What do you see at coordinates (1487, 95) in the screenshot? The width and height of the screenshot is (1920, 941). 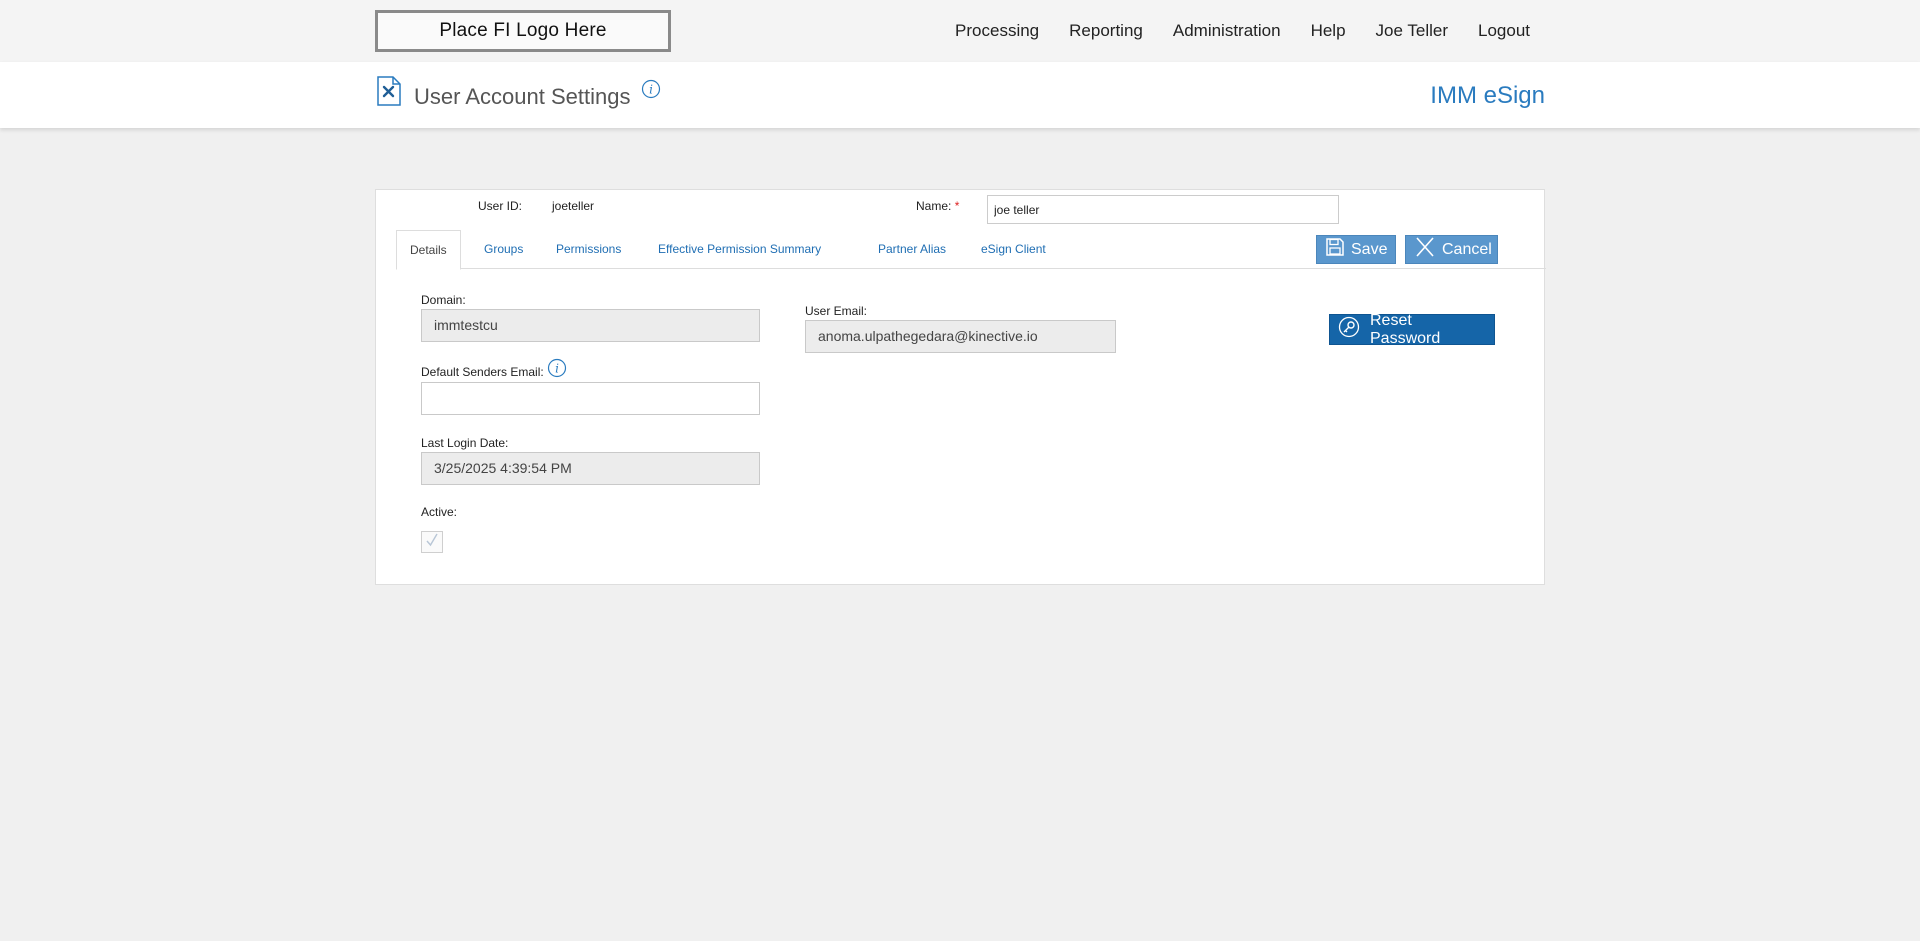 I see `product-brand: IMM eSign` at bounding box center [1487, 95].